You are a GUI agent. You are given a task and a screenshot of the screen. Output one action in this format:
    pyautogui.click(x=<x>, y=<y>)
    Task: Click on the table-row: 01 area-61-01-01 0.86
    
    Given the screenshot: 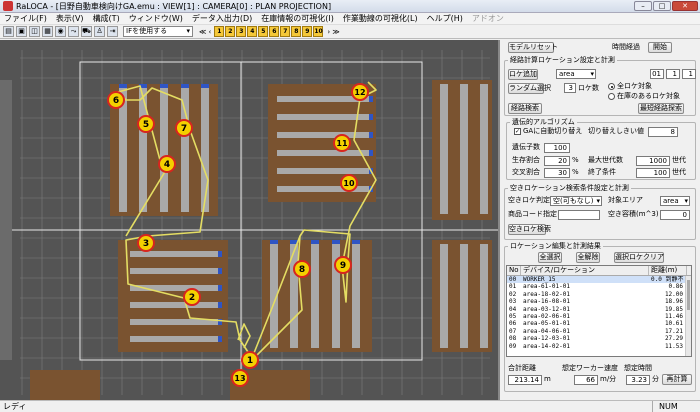 What is the action you would take?
    pyautogui.click(x=599, y=286)
    